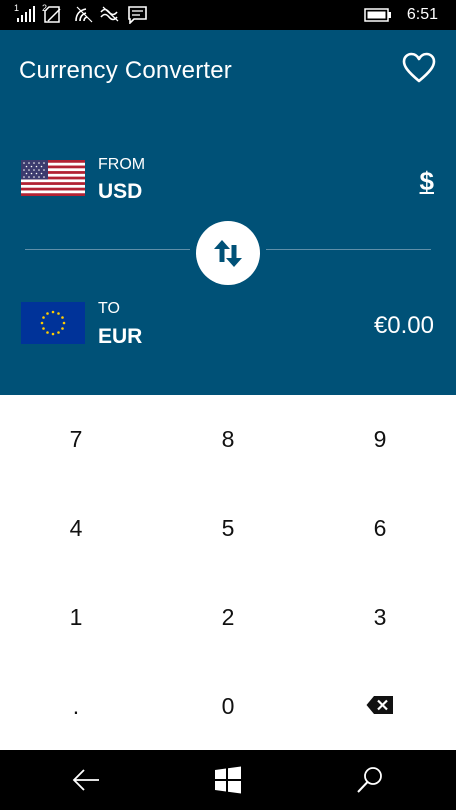 This screenshot has width=456, height=810. What do you see at coordinates (76, 706) in the screenshot?
I see `key-decimal: .` at bounding box center [76, 706].